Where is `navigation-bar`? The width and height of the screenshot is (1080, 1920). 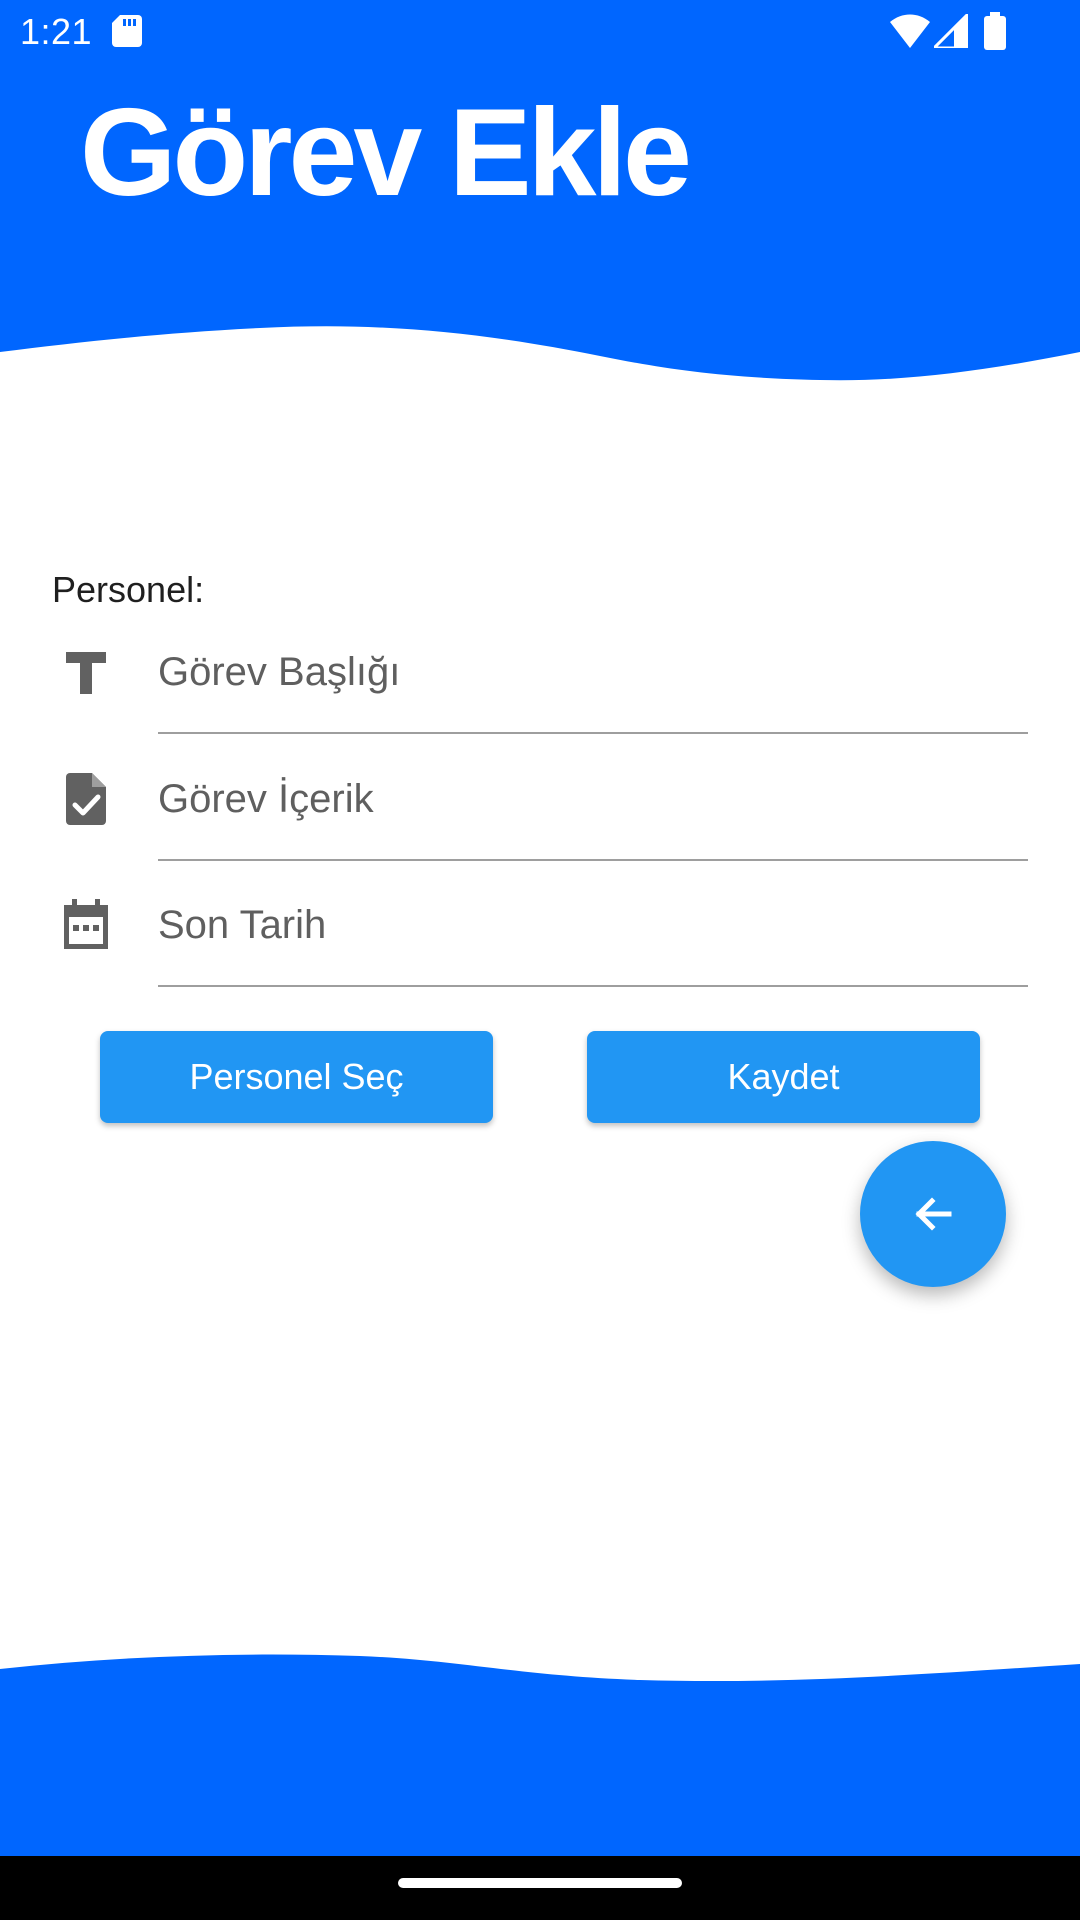
navigation-bar is located at coordinates (540, 1888).